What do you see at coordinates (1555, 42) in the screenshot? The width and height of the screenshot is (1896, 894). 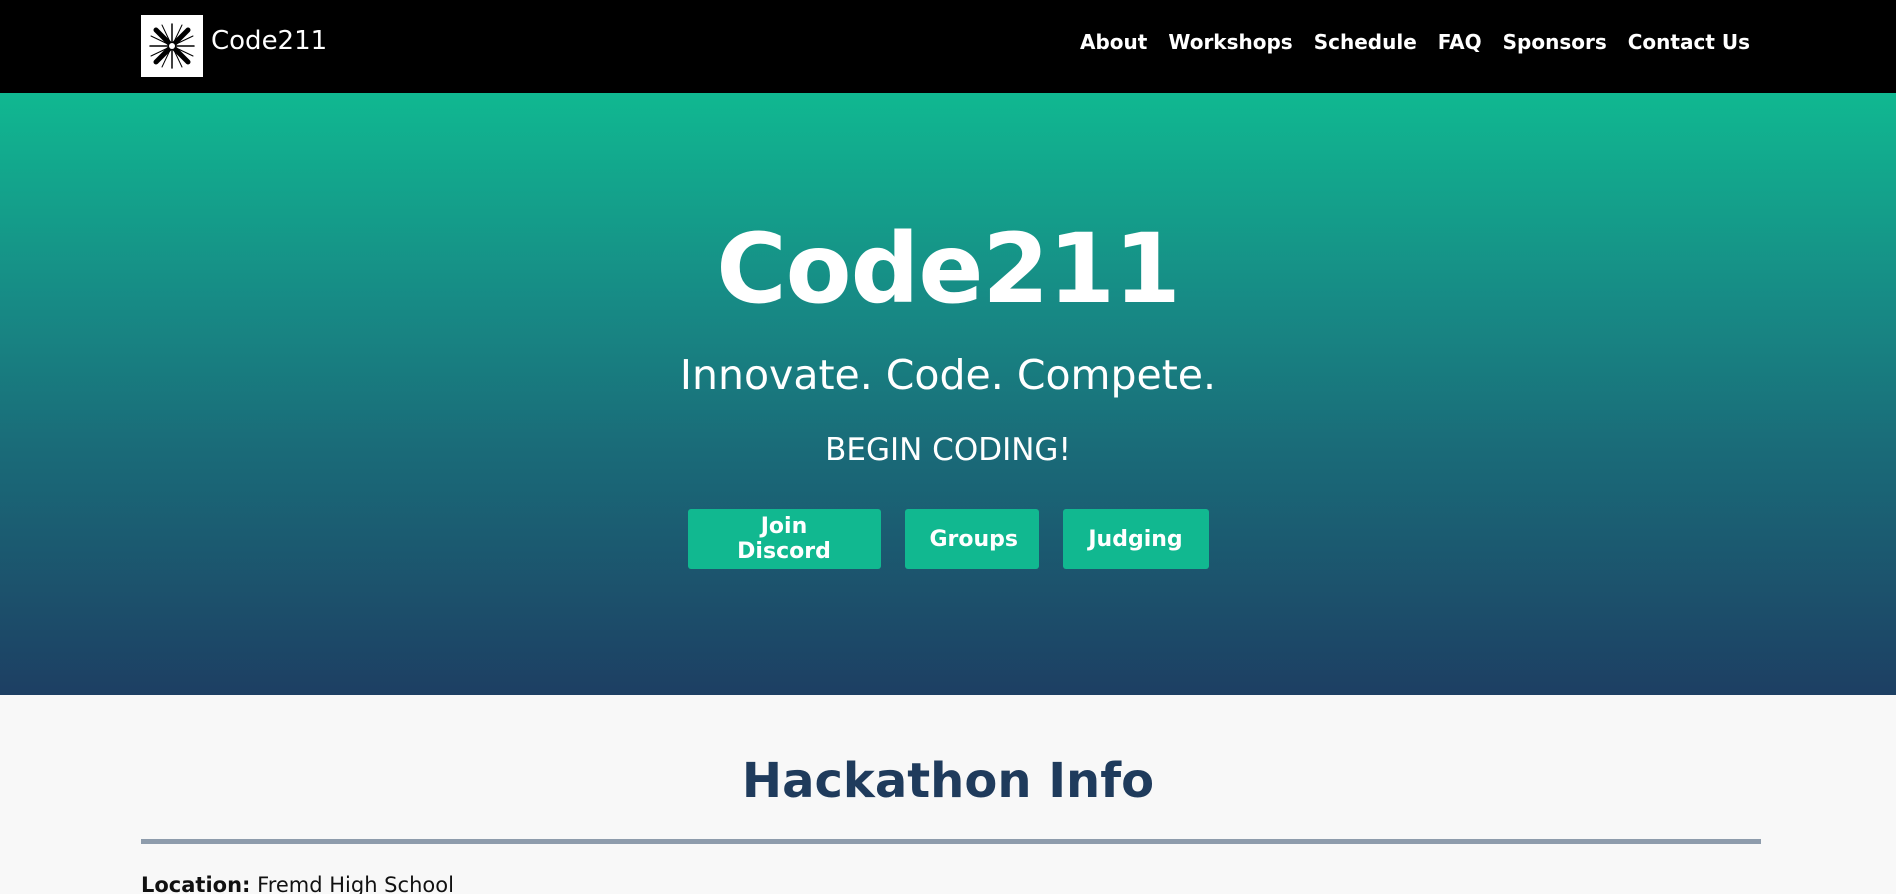 I see `nav-link-sponsors: Sponsors` at bounding box center [1555, 42].